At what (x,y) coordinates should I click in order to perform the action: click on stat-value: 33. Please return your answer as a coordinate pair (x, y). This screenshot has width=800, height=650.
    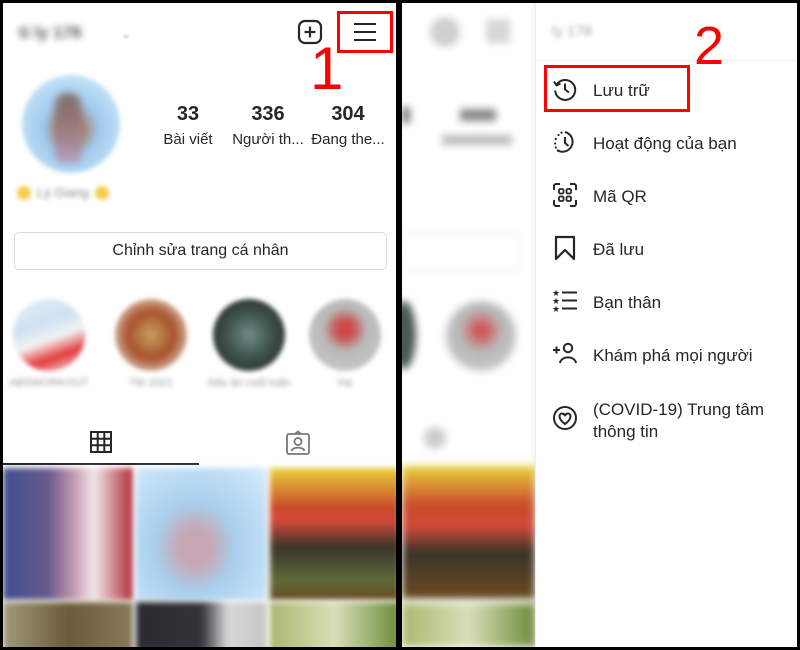
    Looking at the image, I should click on (188, 114).